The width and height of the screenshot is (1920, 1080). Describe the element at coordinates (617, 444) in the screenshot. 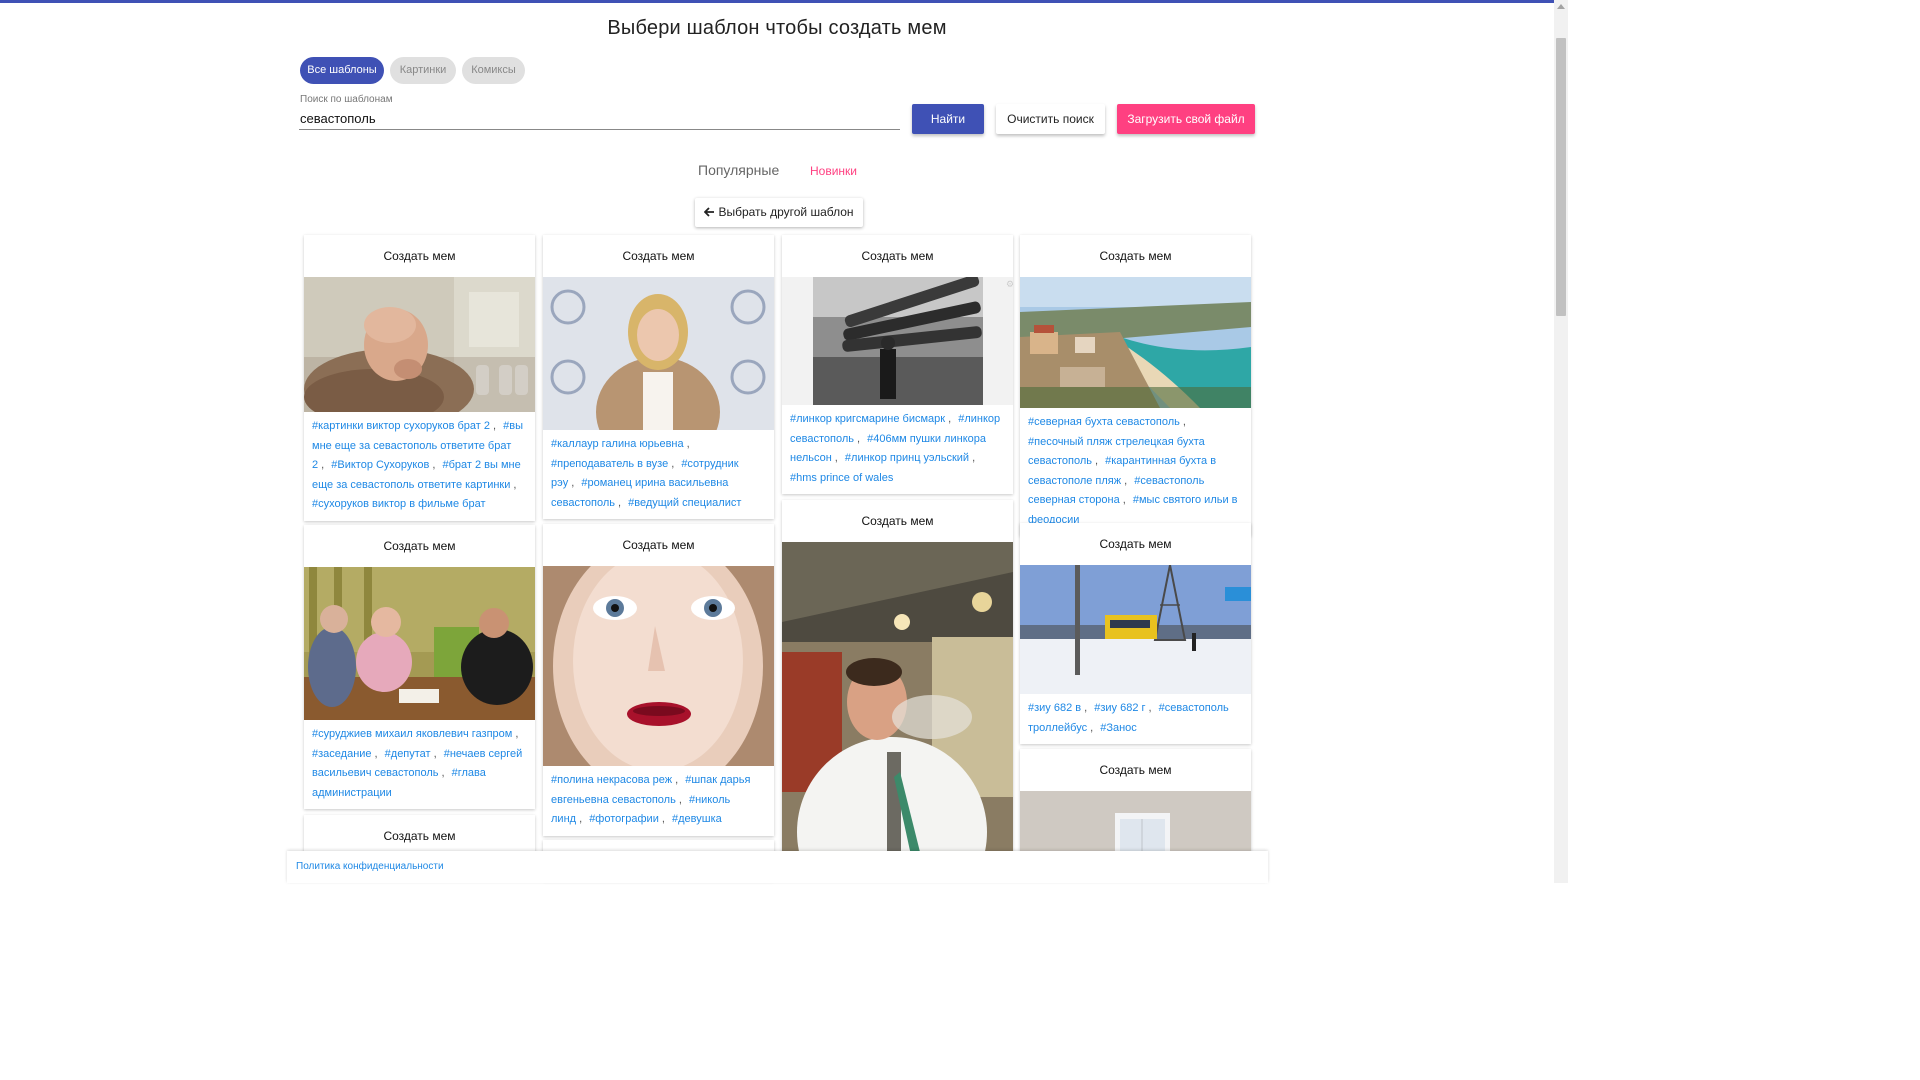

I see `tag-link: #каллаур галина юрьевна` at that location.